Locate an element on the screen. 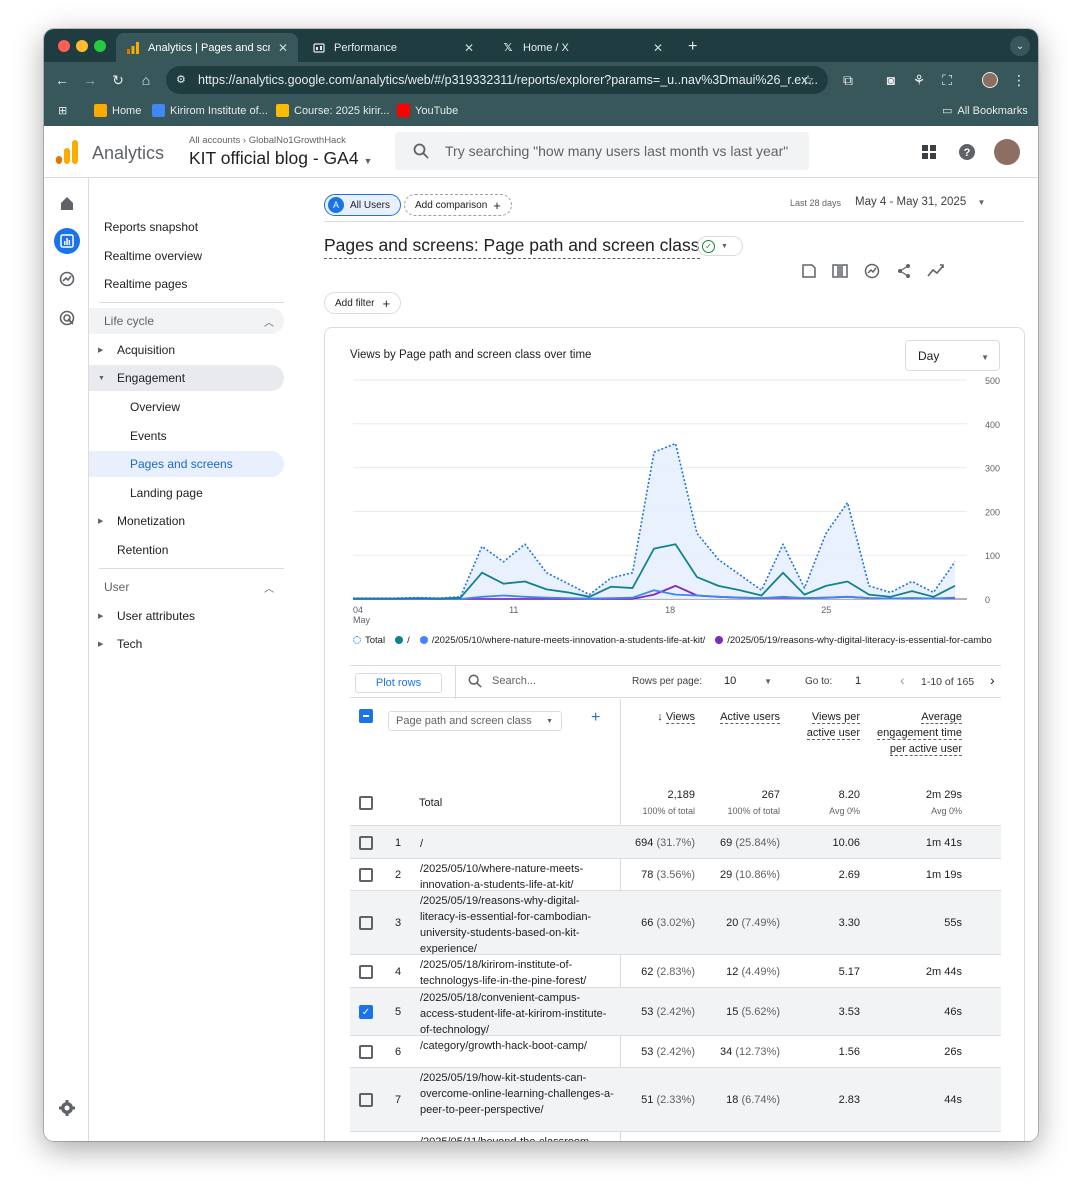 The width and height of the screenshot is (1082, 1200). explore-icon is located at coordinates (67, 279).